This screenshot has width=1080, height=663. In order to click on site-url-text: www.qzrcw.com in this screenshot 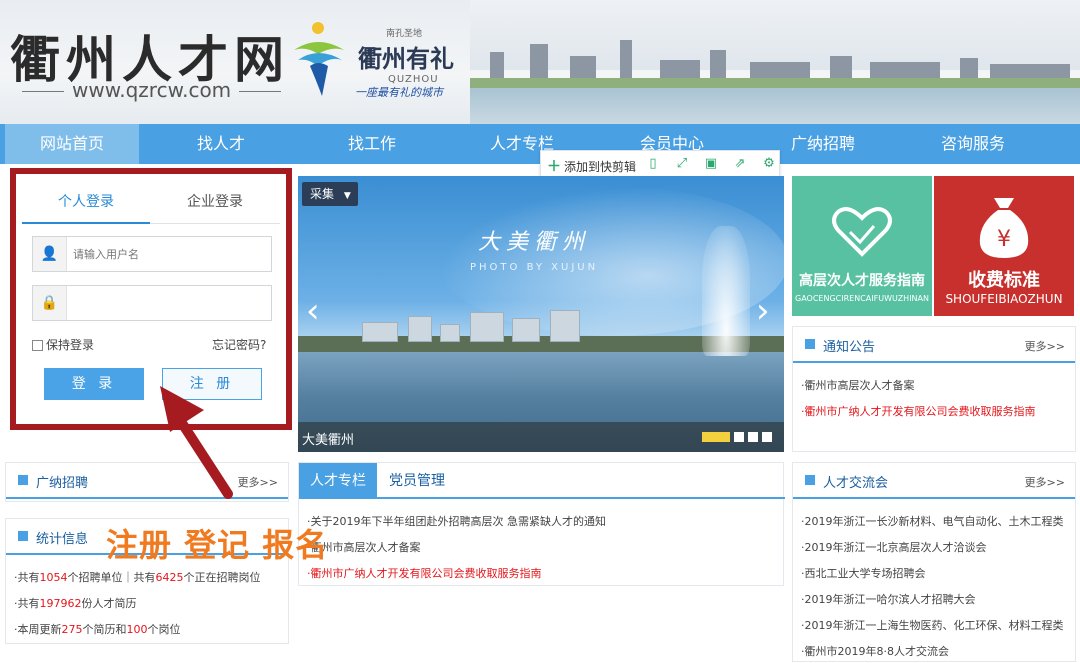, I will do `click(152, 90)`.